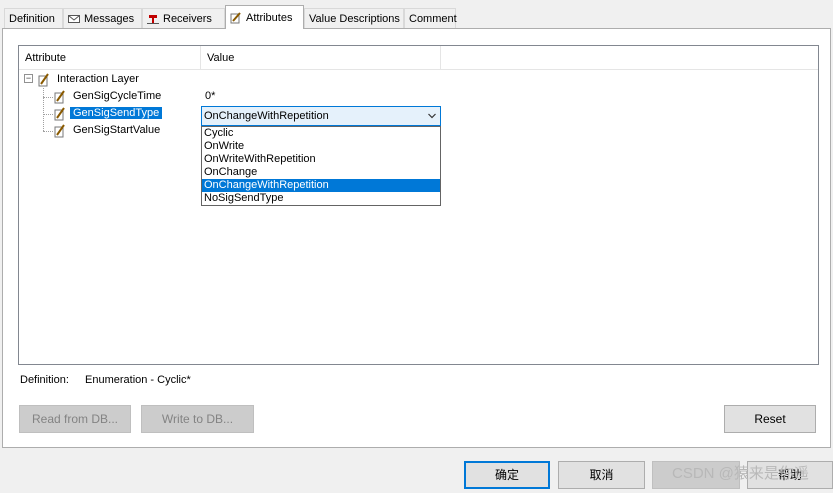  Describe the element at coordinates (110, 58) in the screenshot. I see `column-header-attribute: Attribute` at that location.